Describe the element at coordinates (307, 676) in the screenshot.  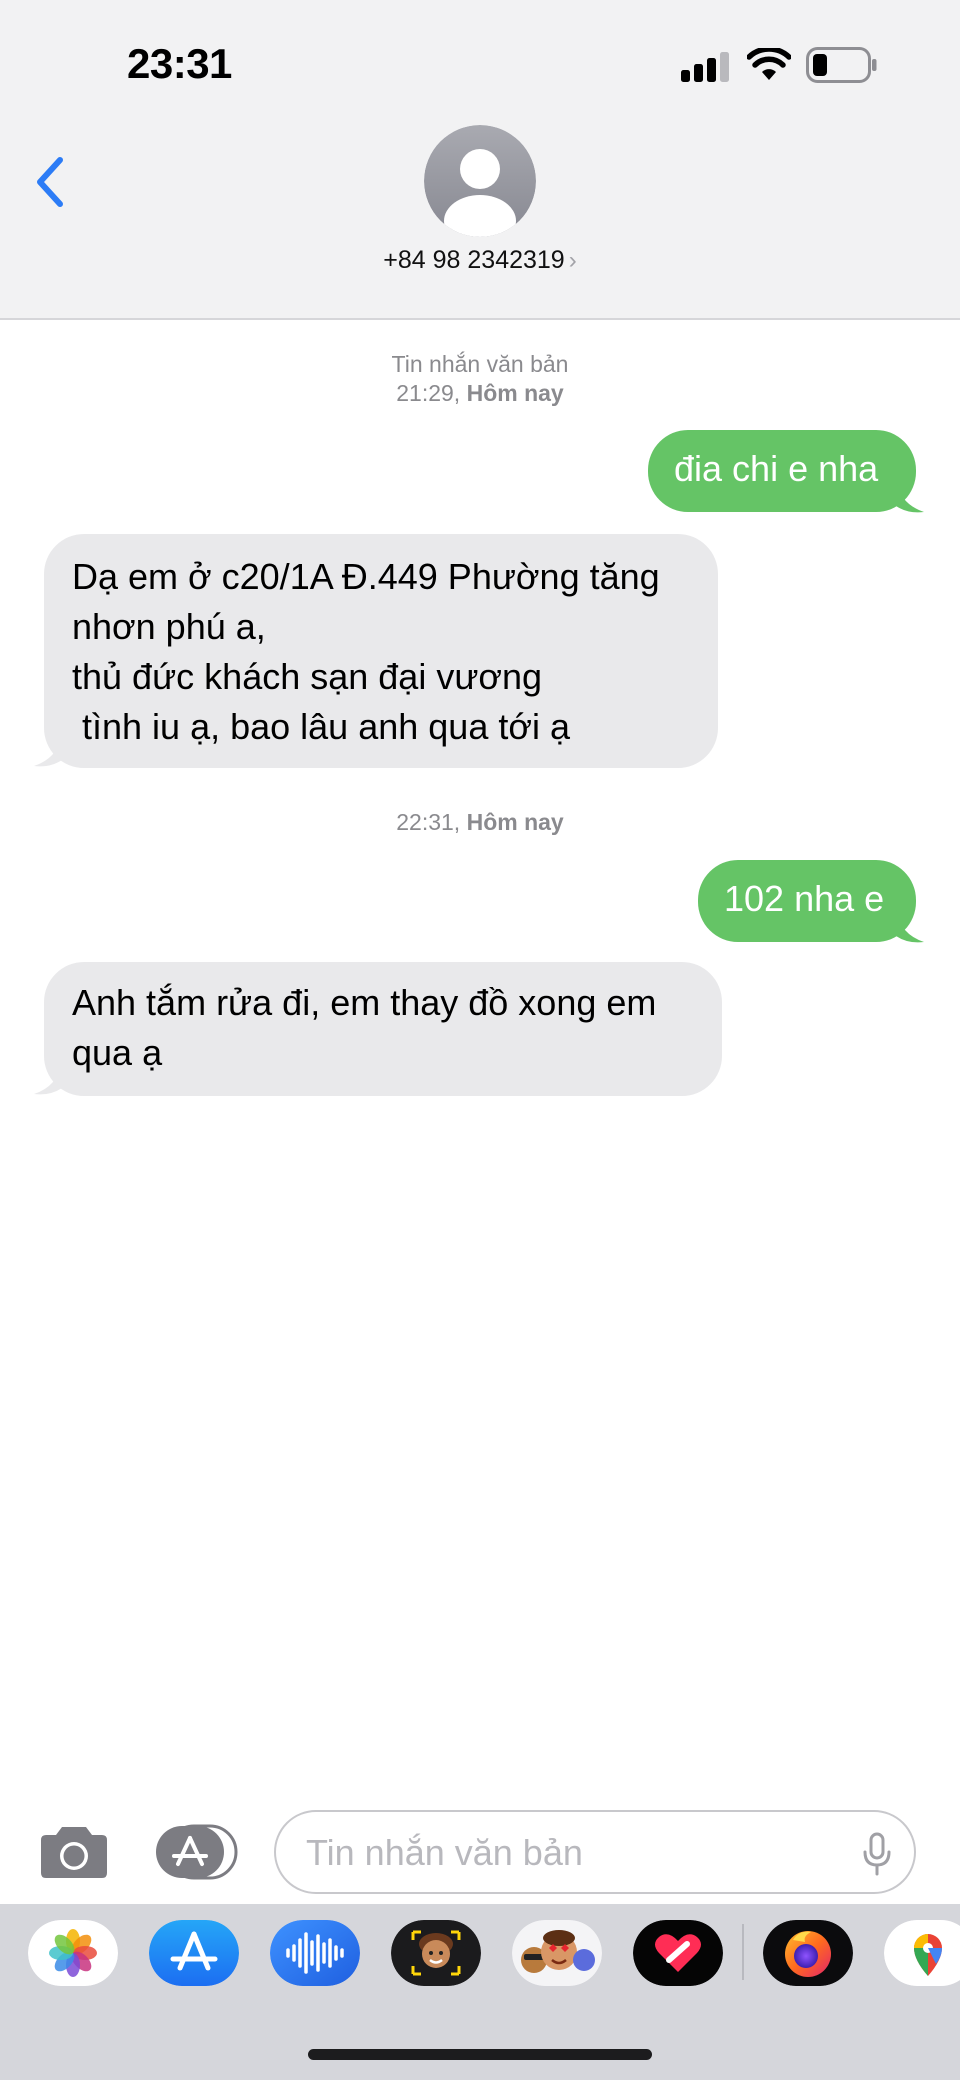
I see `message-text-line: thủ đức khách sạn đại vương` at that location.